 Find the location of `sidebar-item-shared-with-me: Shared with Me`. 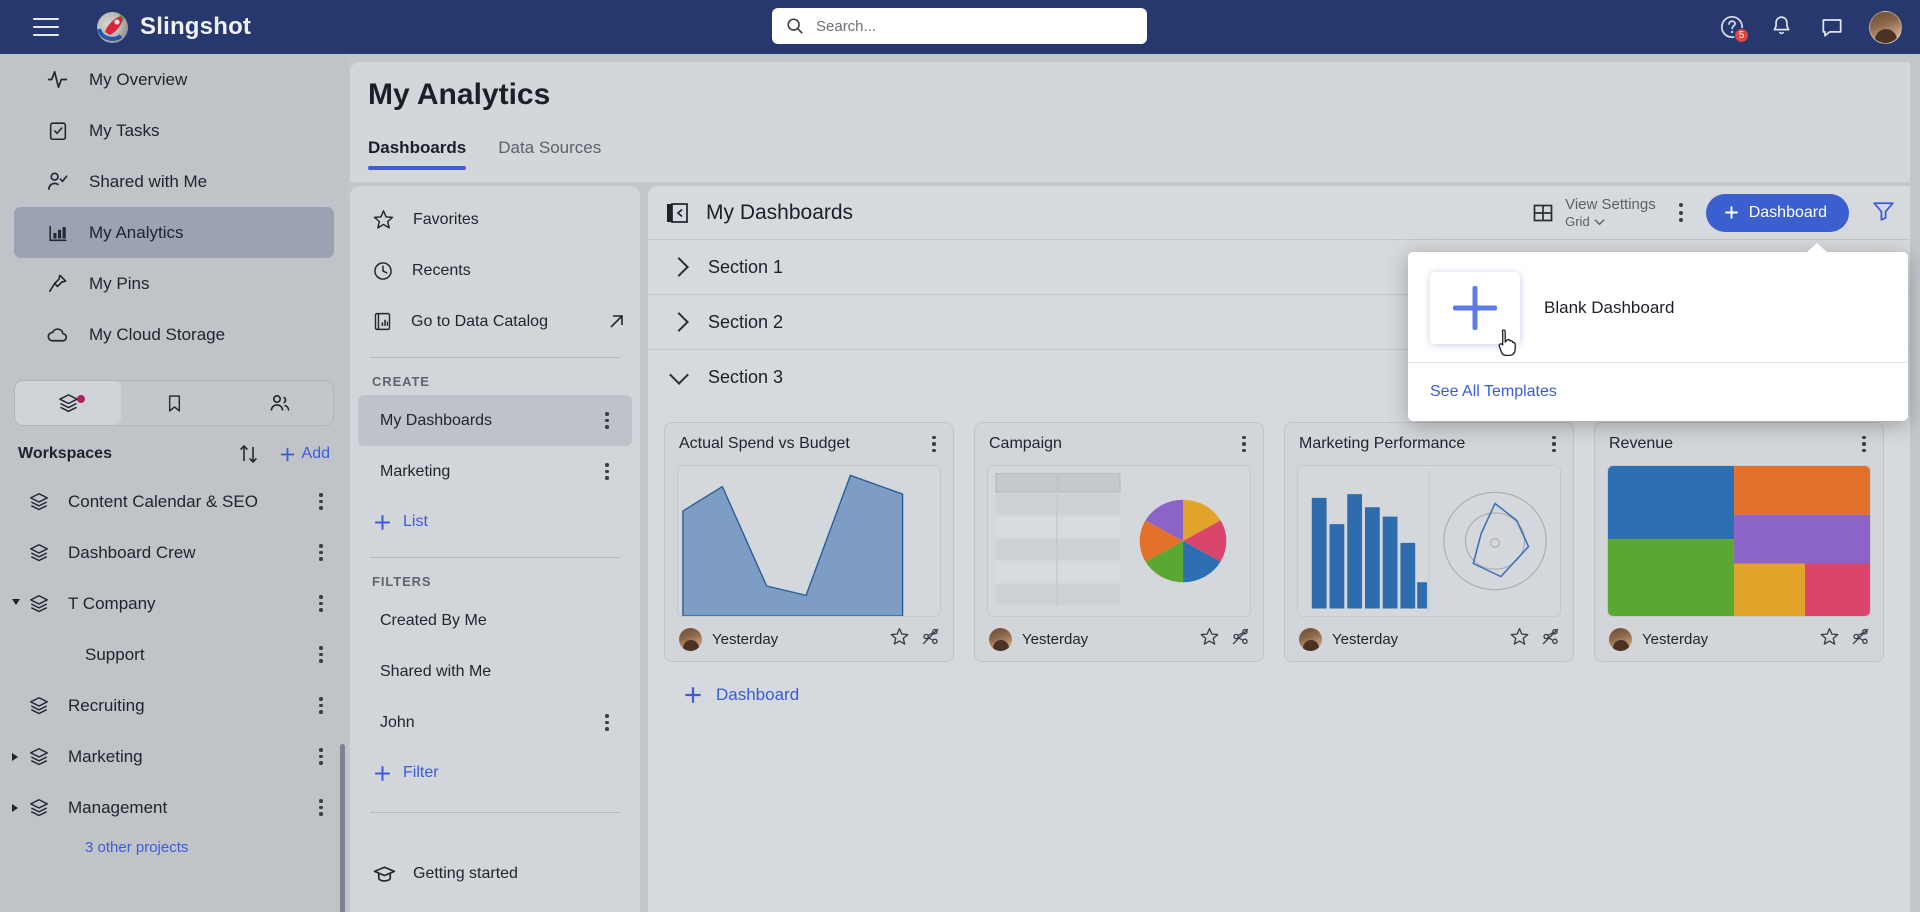

sidebar-item-shared-with-me: Shared with Me is located at coordinates (174, 181).